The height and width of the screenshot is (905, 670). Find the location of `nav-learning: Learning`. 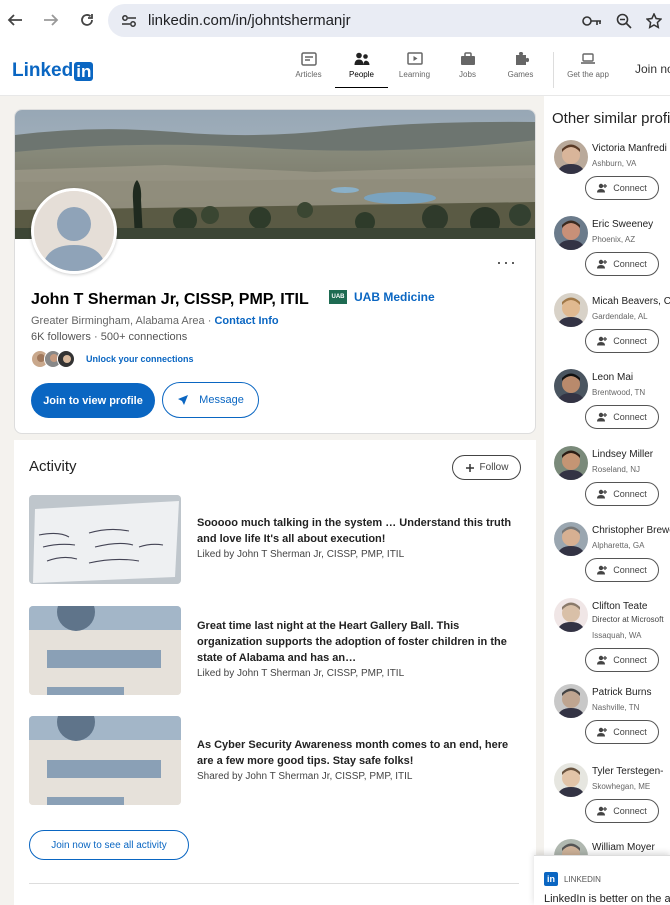

nav-learning: Learning is located at coordinates (414, 70).